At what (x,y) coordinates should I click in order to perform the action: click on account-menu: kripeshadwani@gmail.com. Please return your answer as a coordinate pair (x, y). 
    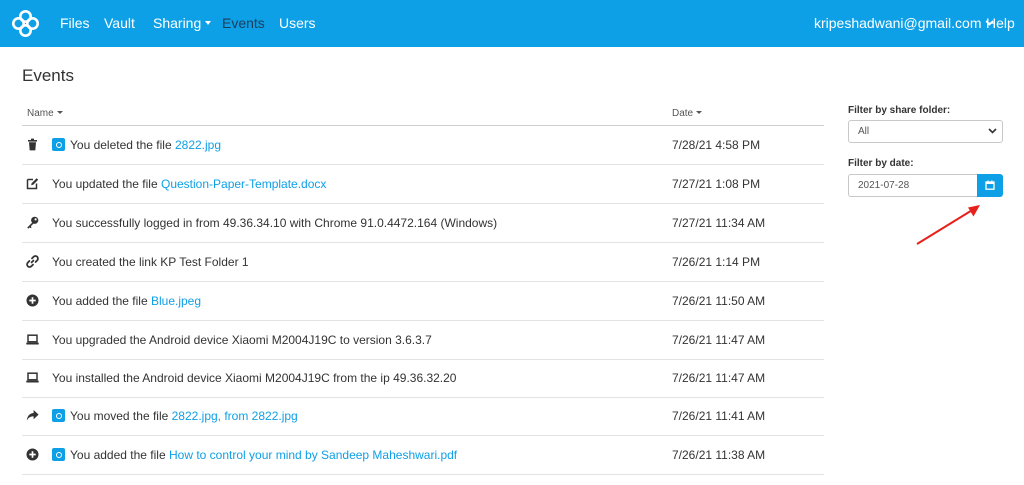
    Looking at the image, I should click on (904, 23).